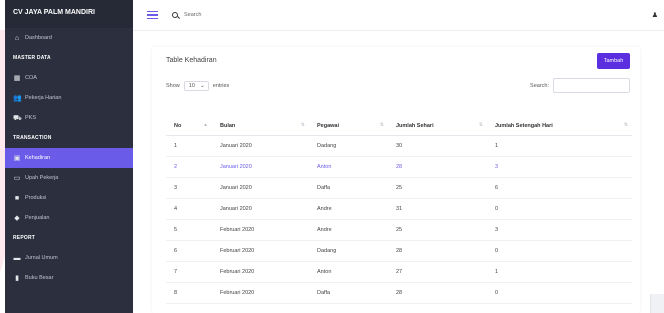  Describe the element at coordinates (613, 61) in the screenshot. I see `add-button: Tambah` at that location.